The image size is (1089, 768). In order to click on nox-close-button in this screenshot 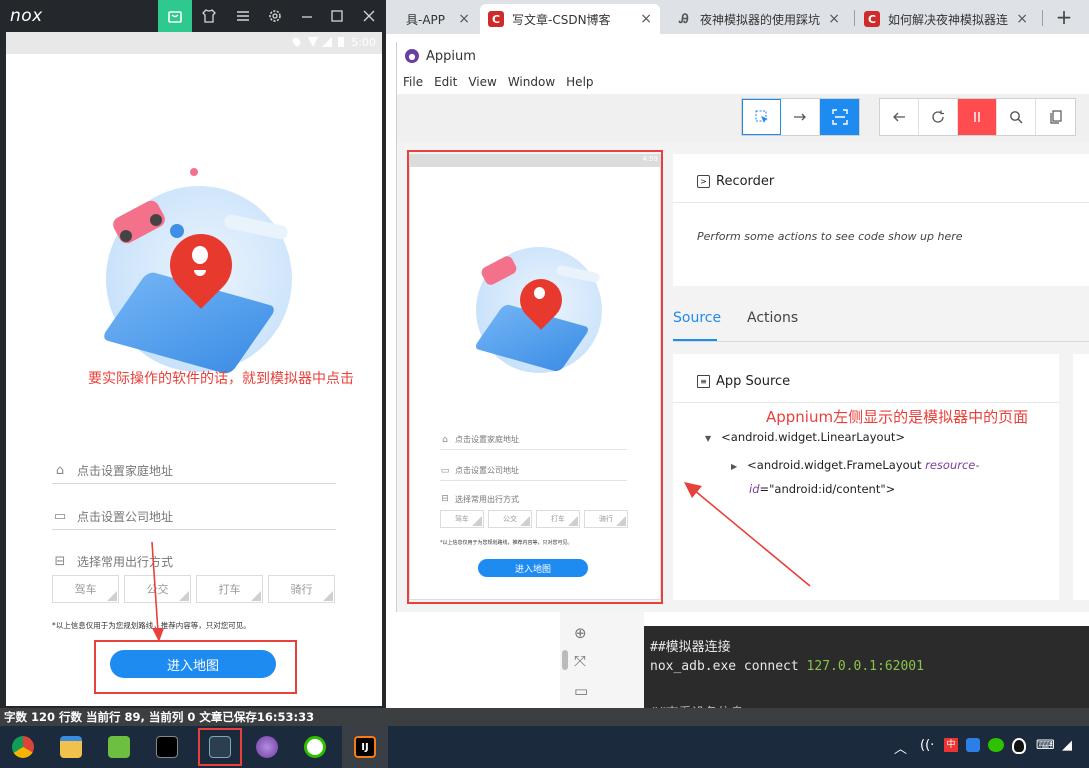, I will do `click(369, 16)`.